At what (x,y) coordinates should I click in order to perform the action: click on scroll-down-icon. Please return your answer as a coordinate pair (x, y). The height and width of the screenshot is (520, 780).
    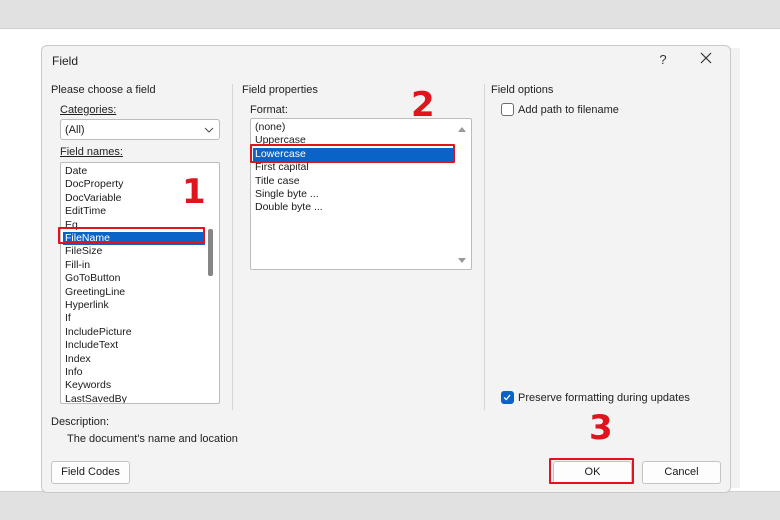
    Looking at the image, I should click on (462, 261).